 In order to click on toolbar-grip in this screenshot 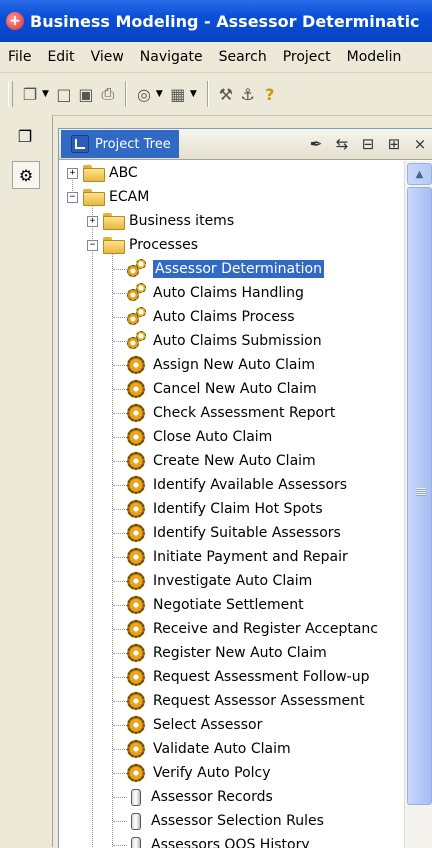, I will do `click(10, 94)`.